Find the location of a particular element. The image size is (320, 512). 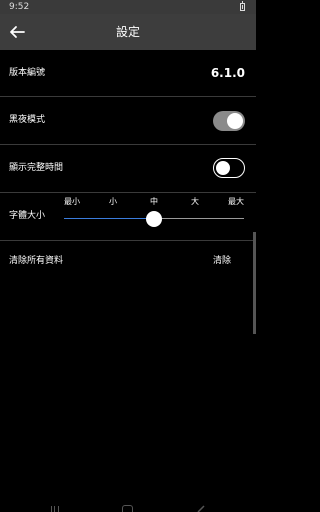

font-size-option-smallest: 最小 is located at coordinates (72, 202).